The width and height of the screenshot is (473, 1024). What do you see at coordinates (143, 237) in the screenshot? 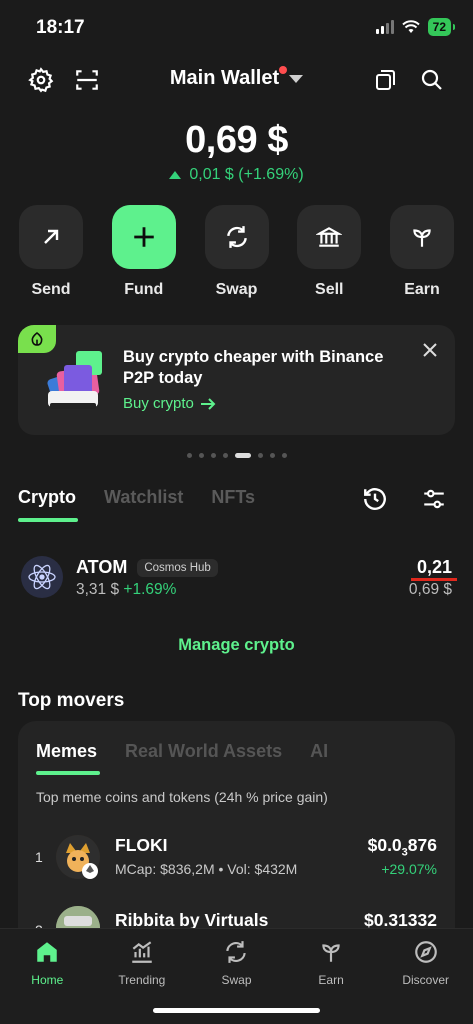
I see `plus-icon` at bounding box center [143, 237].